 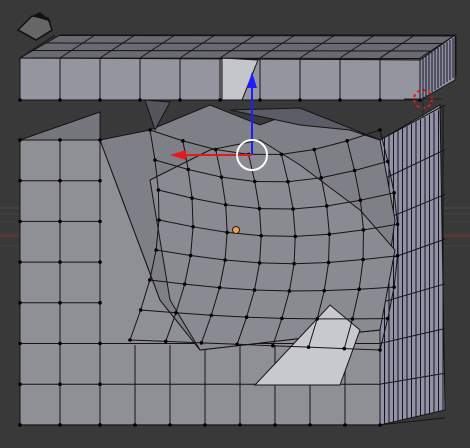 What do you see at coordinates (237, 67) in the screenshot?
I see `top-slab` at bounding box center [237, 67].